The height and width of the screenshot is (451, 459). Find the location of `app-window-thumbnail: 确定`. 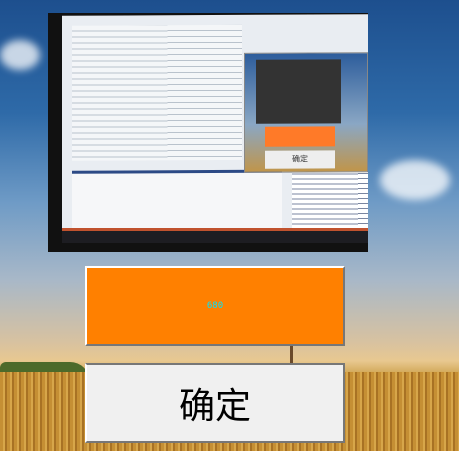

app-window-thumbnail: 确定 is located at coordinates (306, 112).